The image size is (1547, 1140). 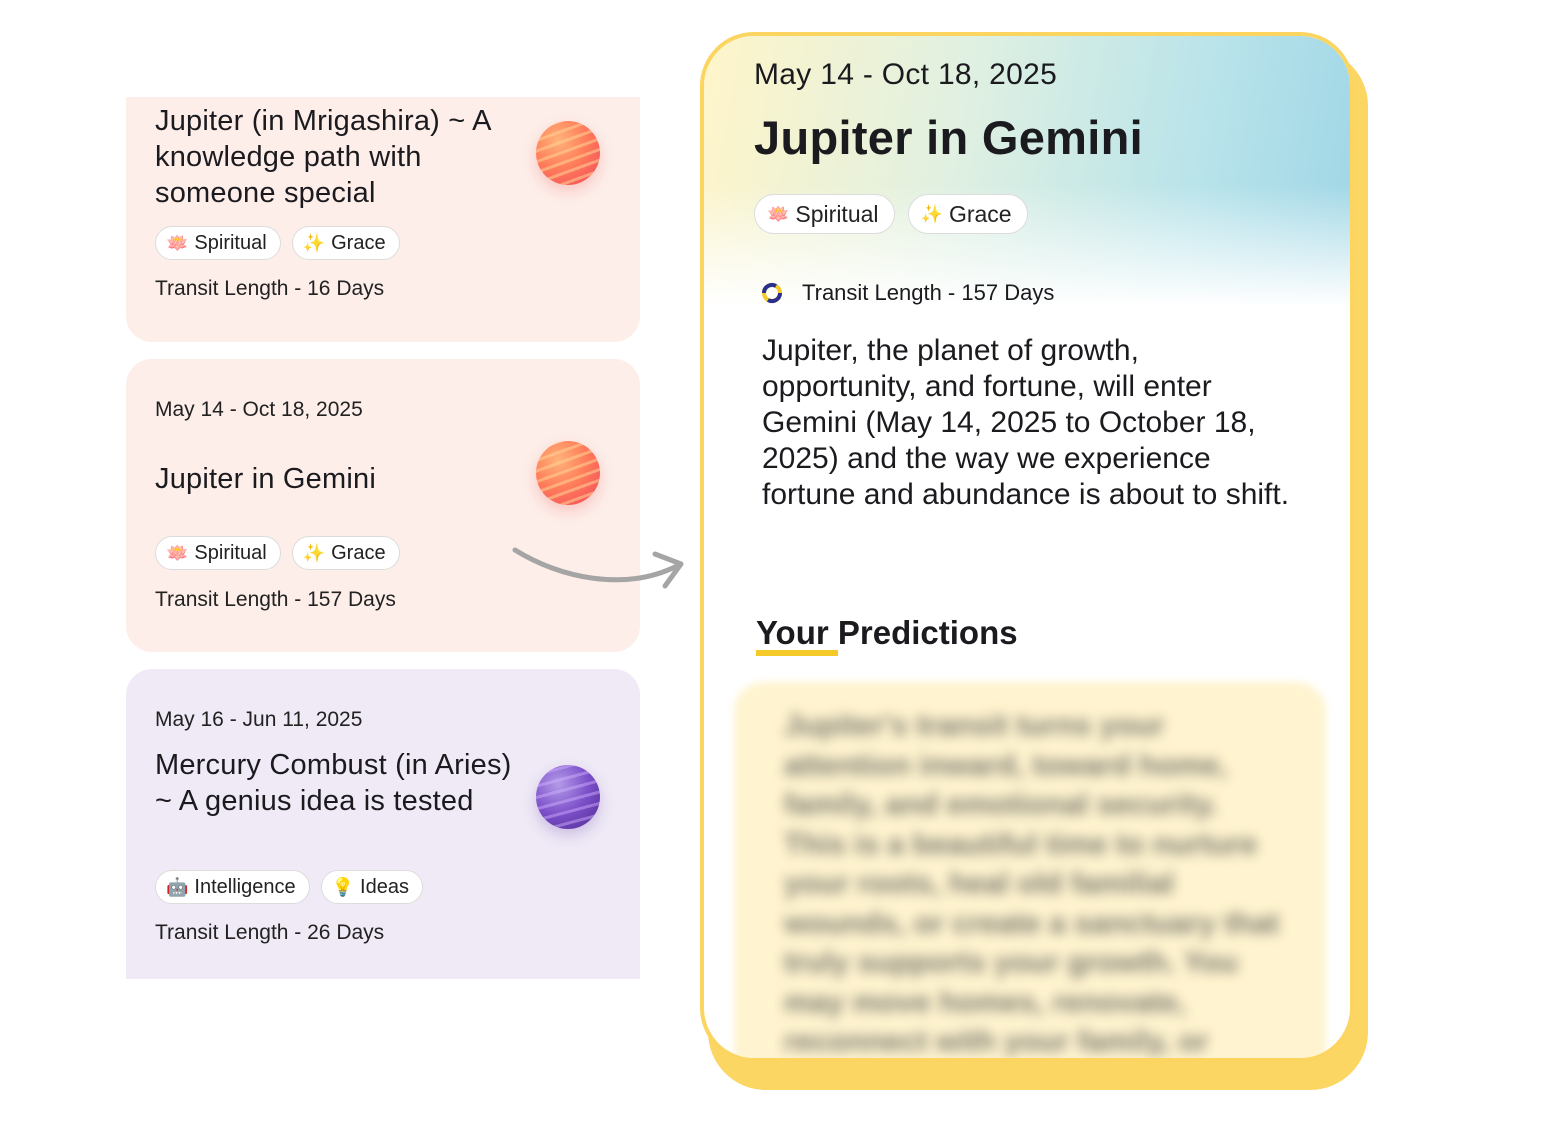 I want to click on tag-ideas: 💡 Ideas, so click(x=371, y=887).